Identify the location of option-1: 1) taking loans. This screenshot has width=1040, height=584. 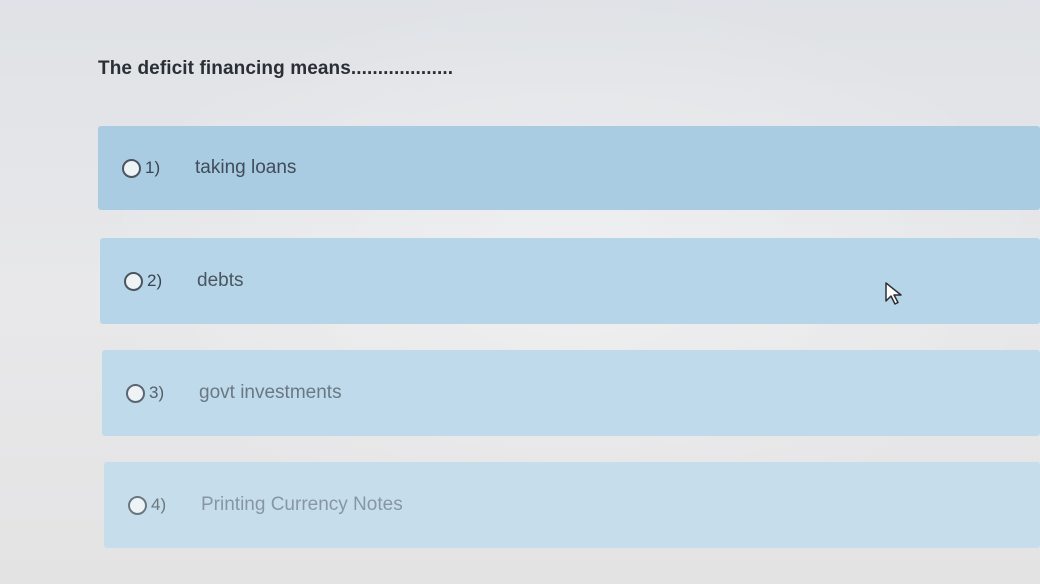
(569, 168).